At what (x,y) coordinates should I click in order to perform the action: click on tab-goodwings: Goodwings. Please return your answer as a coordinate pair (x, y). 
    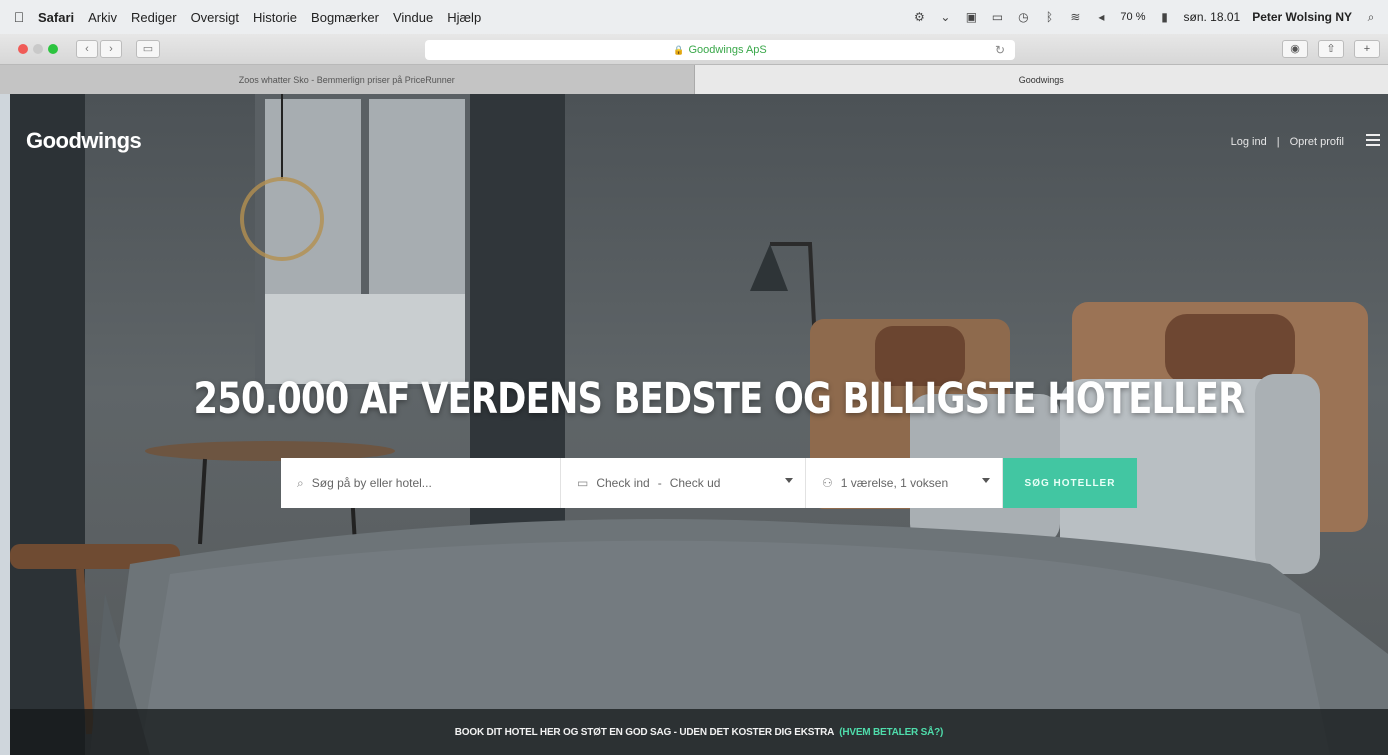
    Looking at the image, I should click on (1041, 79).